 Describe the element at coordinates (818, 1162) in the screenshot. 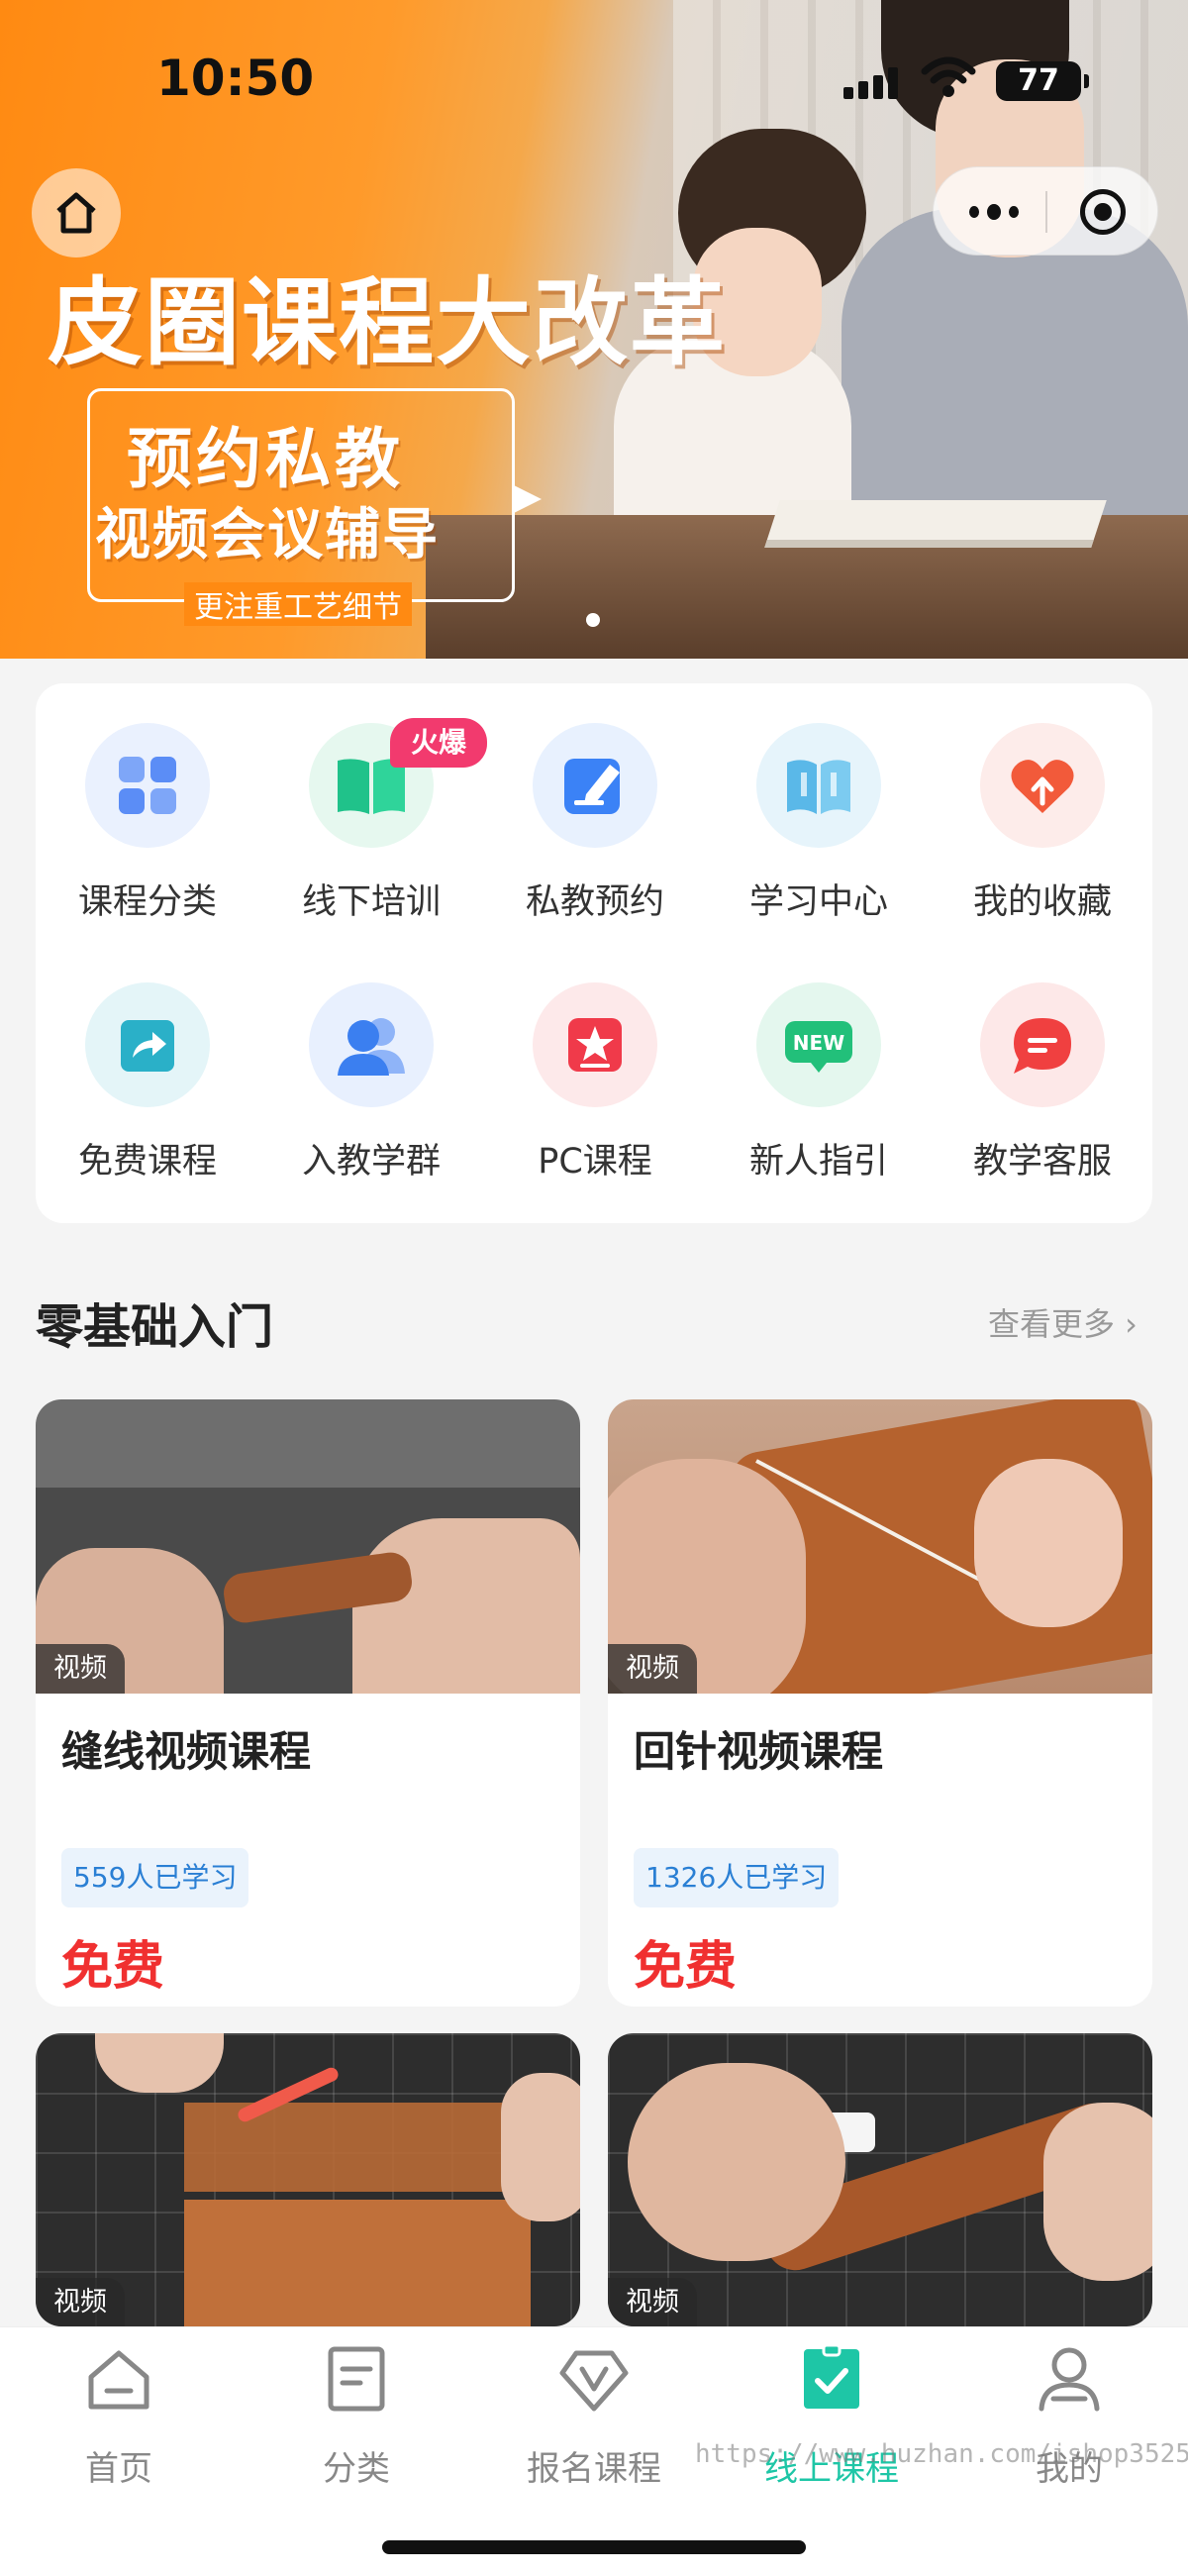

I see `grid-label: 新人指引` at that location.